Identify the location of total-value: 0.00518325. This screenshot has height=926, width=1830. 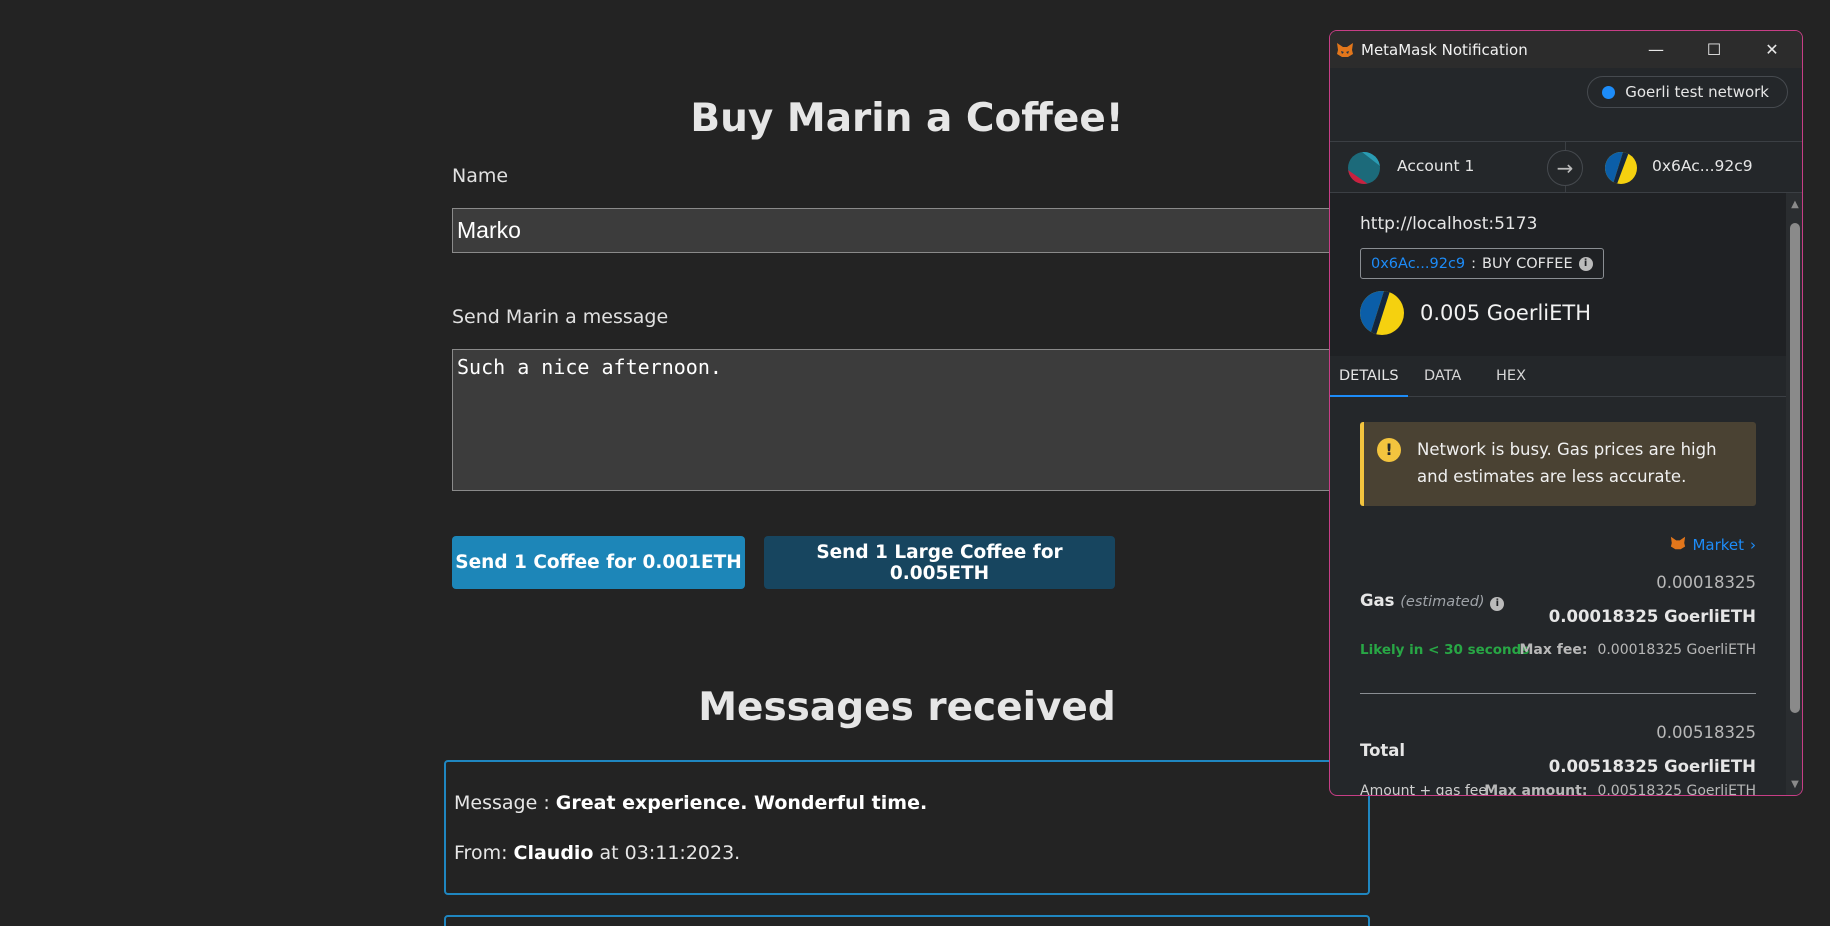
(1706, 732).